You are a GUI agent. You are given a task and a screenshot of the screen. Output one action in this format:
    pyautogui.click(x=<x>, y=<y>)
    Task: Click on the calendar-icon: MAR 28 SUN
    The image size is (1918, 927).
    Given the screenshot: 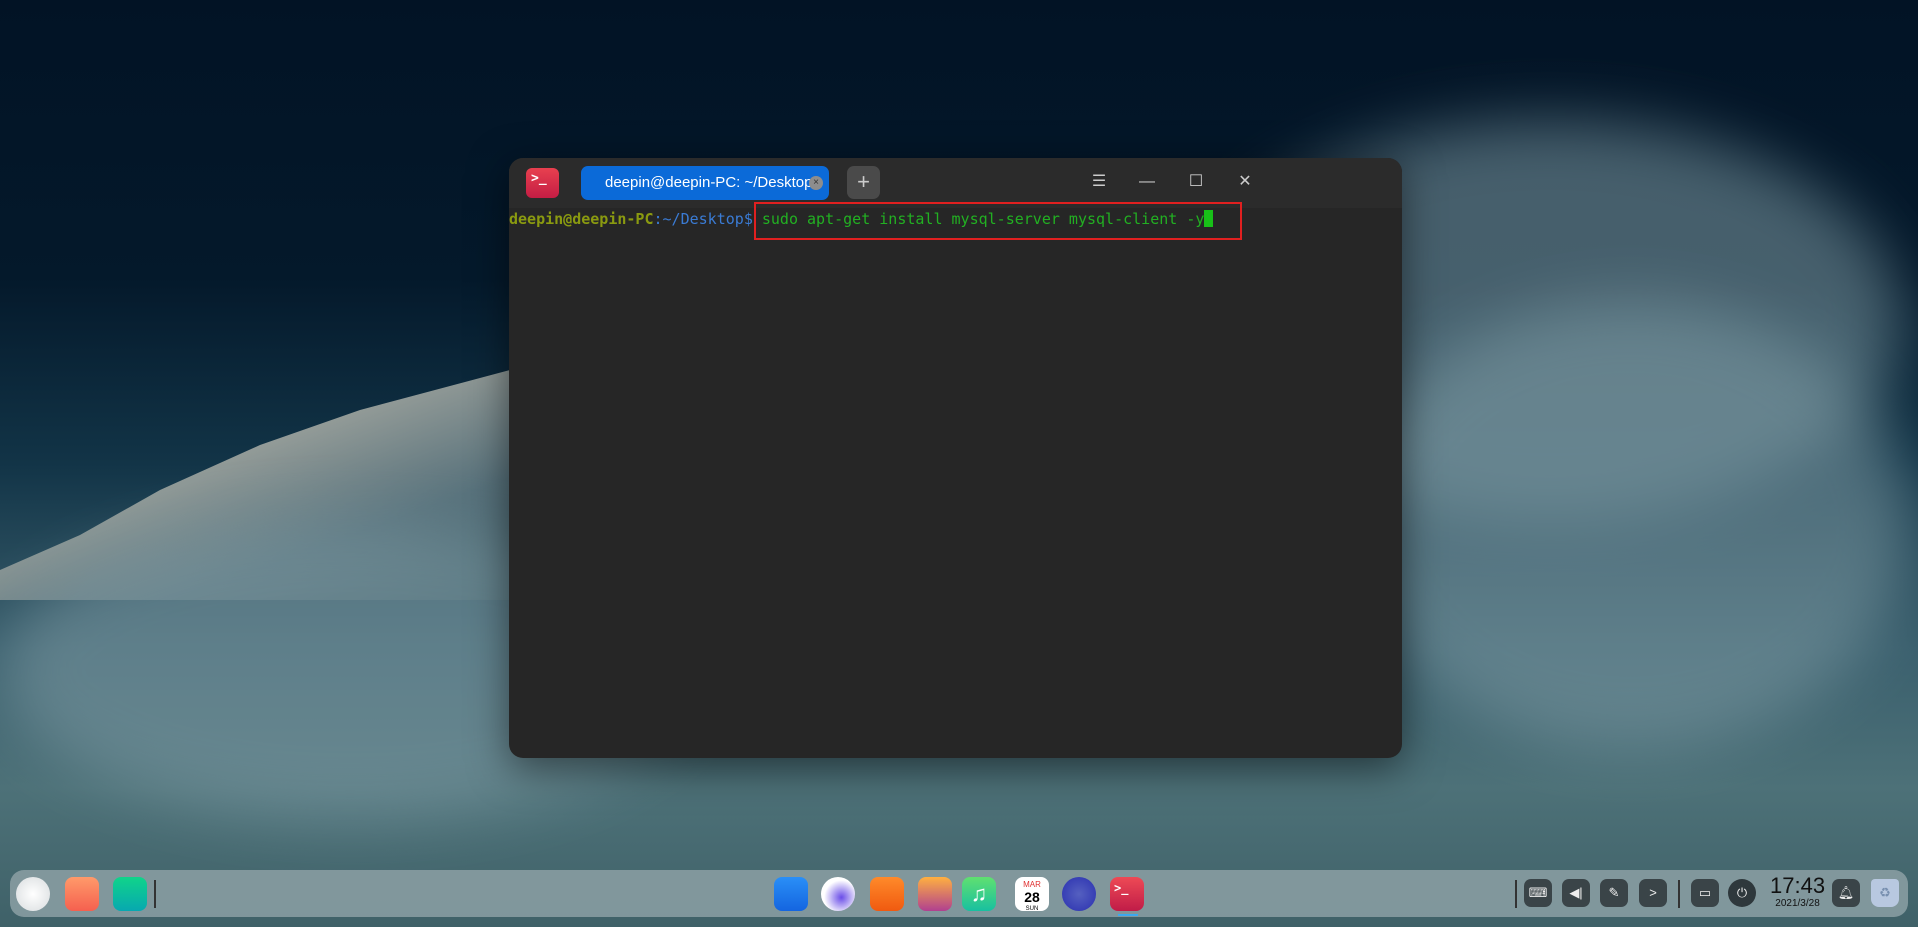 What is the action you would take?
    pyautogui.click(x=1032, y=894)
    